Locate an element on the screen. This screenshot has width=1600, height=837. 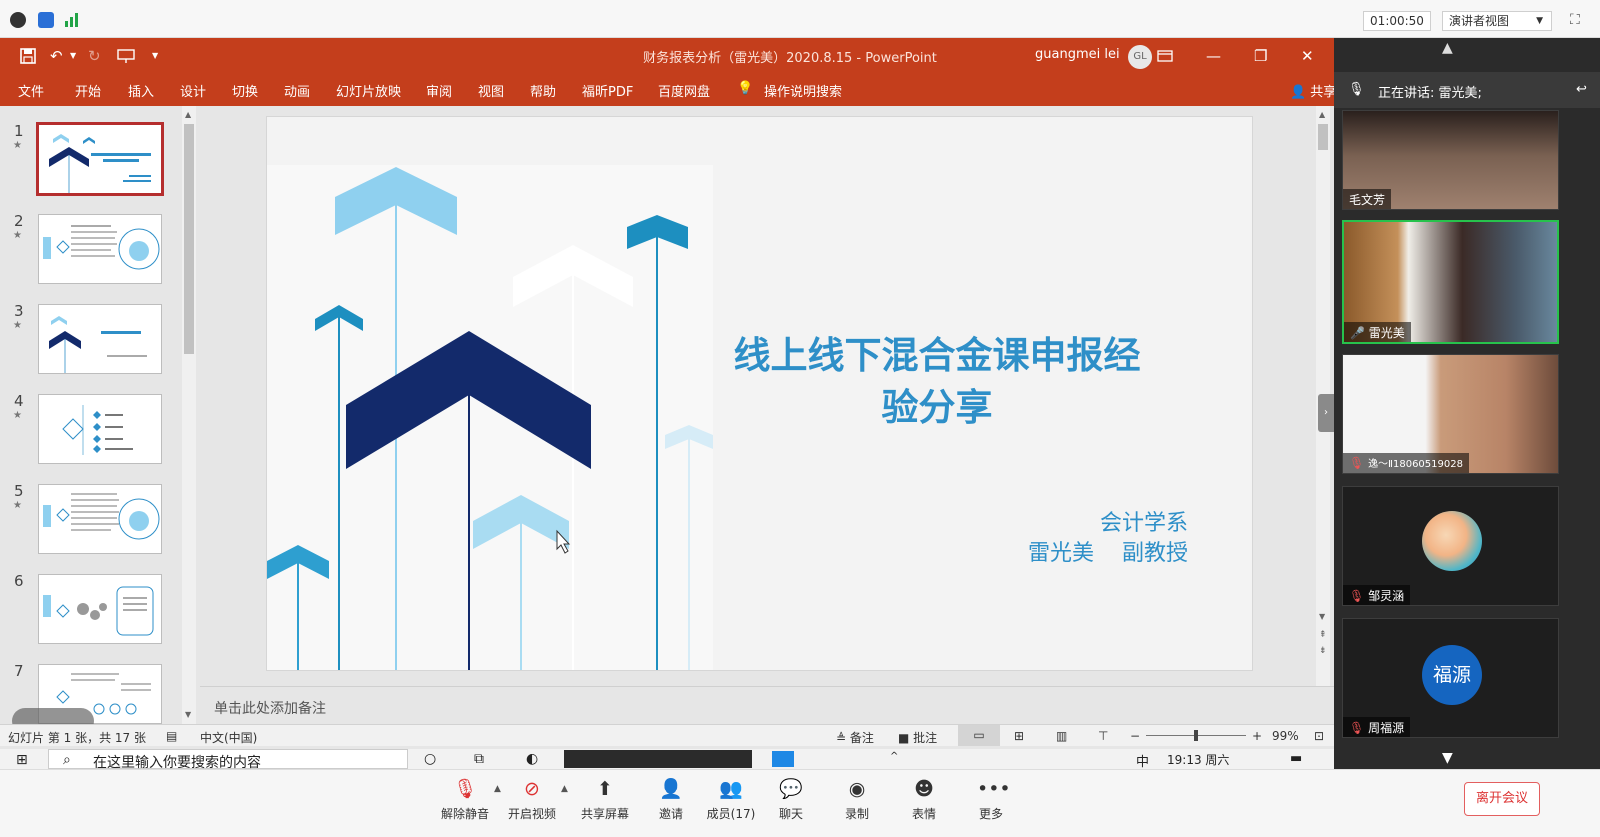
info-icon is located at coordinates (18, 20).